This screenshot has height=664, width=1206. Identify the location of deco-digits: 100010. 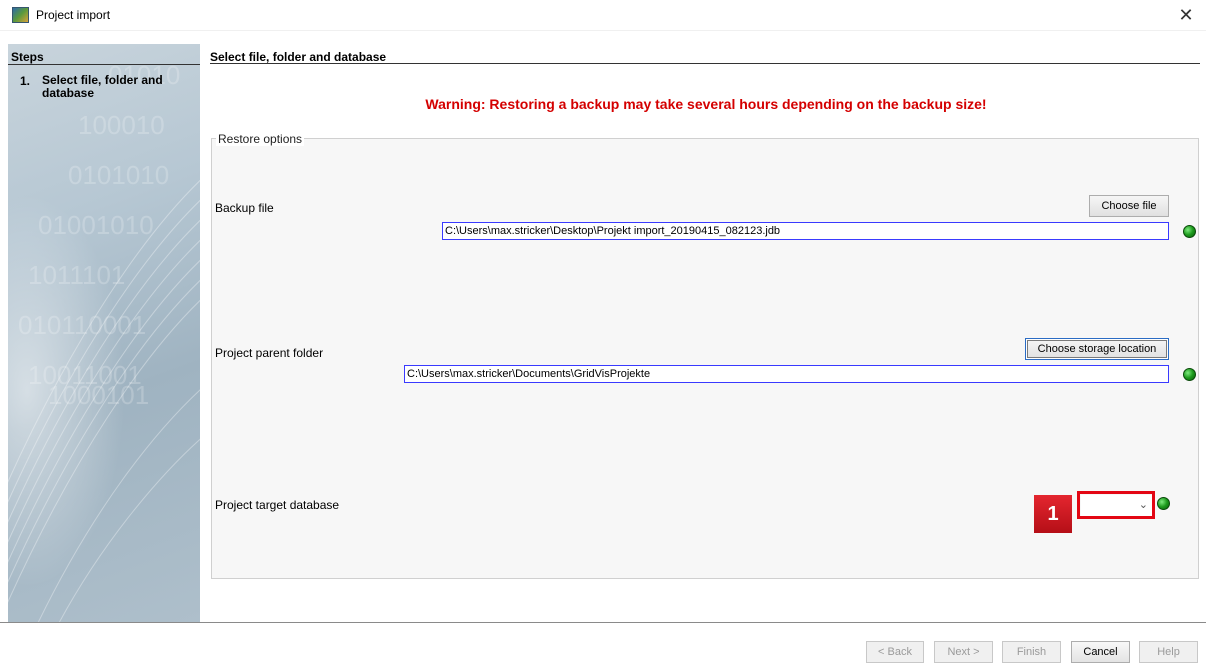
(121, 125).